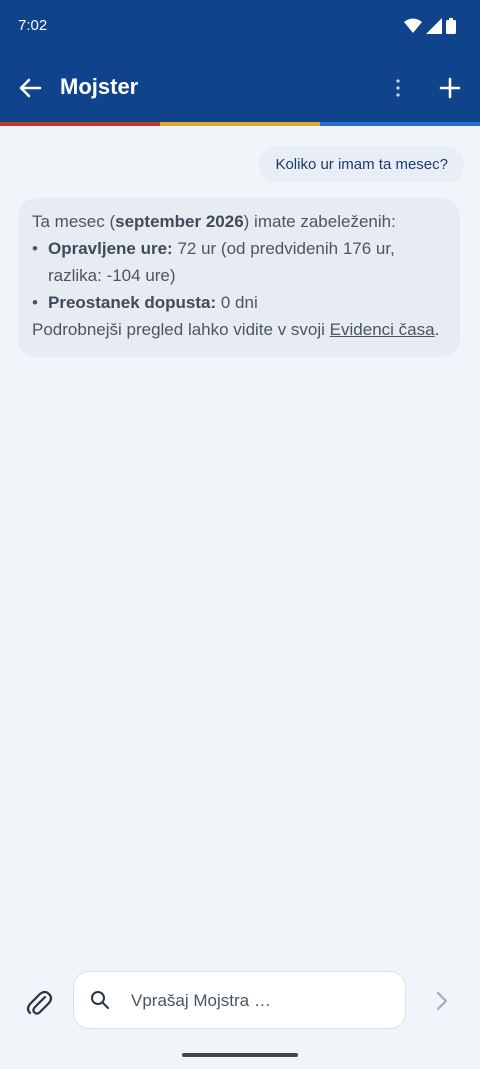 This screenshot has width=480, height=1069. Describe the element at coordinates (240, 89) in the screenshot. I see `app-bar: Mojster` at that location.